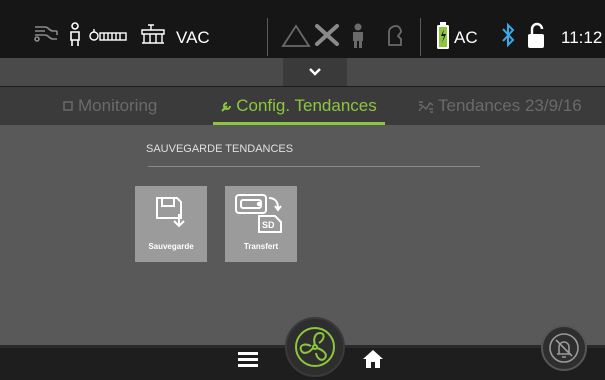 The width and height of the screenshot is (605, 380). I want to click on tab-monitoring: Monitoring, so click(135, 106).